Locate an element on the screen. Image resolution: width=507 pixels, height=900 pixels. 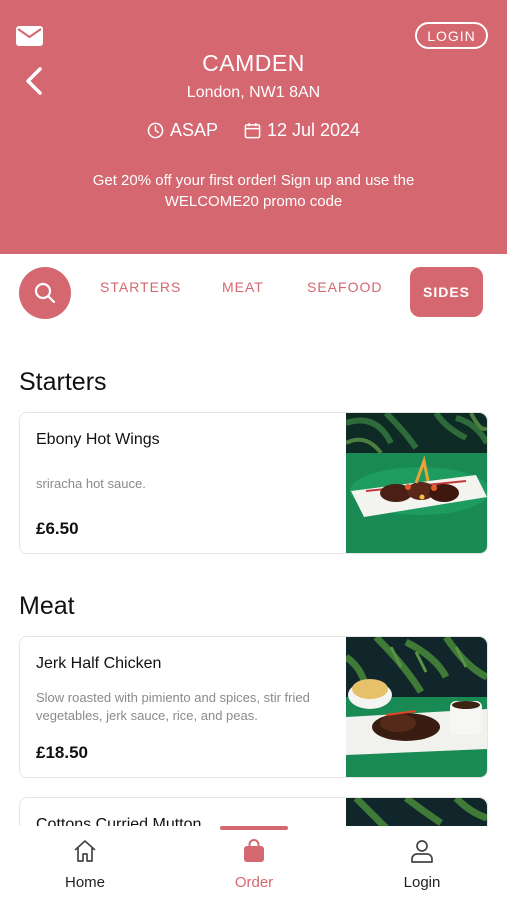
user-icon is located at coordinates (422, 851).